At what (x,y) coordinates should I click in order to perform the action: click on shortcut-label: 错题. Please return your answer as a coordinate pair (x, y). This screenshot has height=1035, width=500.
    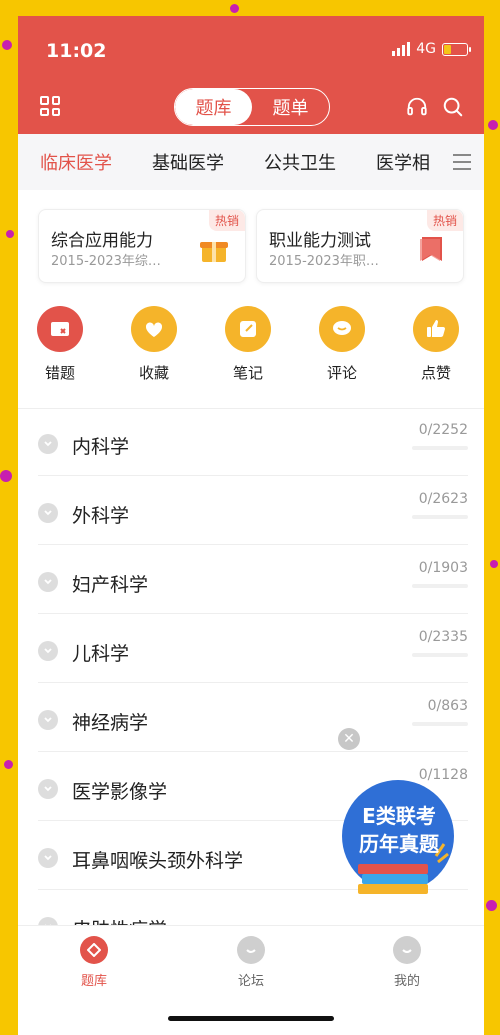
    Looking at the image, I should click on (59, 373).